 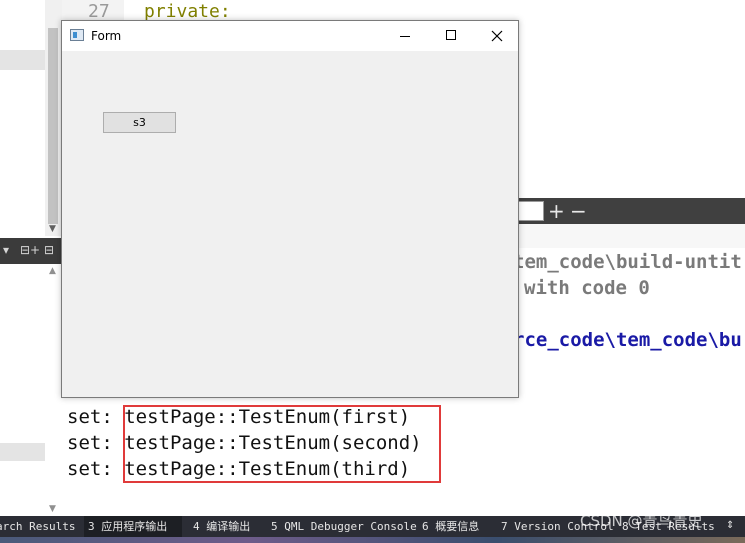 I want to click on tab-search-results: arch Results, so click(x=37, y=526).